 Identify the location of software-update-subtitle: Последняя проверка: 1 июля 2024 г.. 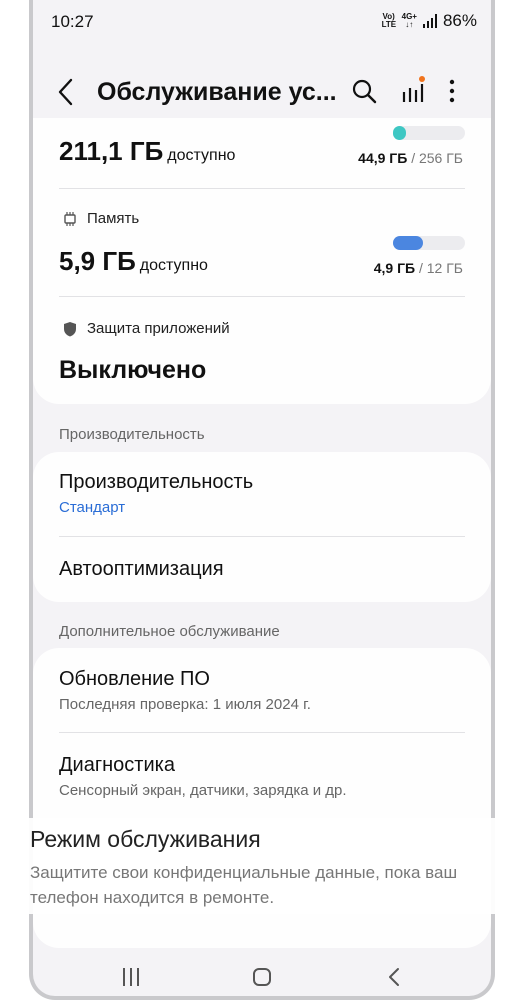
(185, 704).